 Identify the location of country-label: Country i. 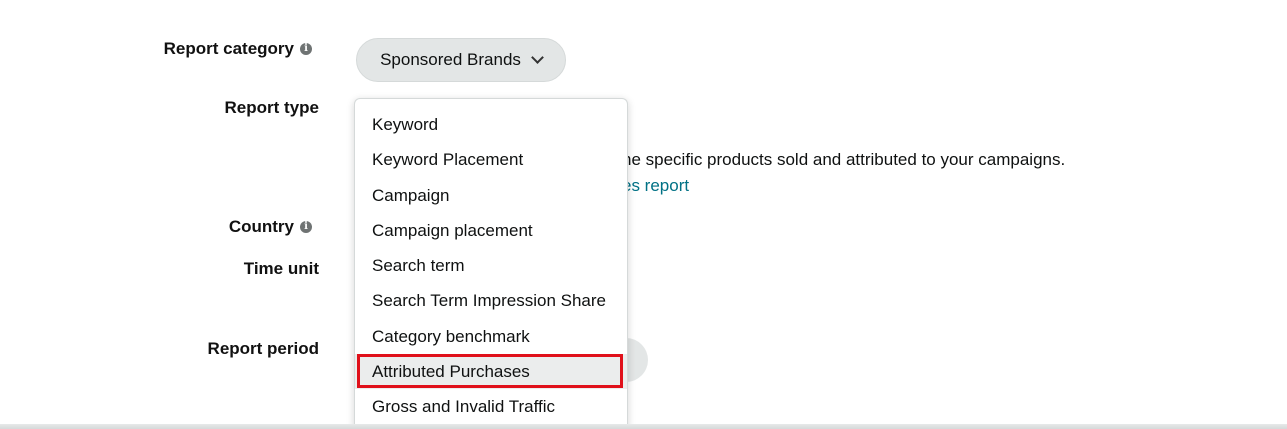
(270, 227).